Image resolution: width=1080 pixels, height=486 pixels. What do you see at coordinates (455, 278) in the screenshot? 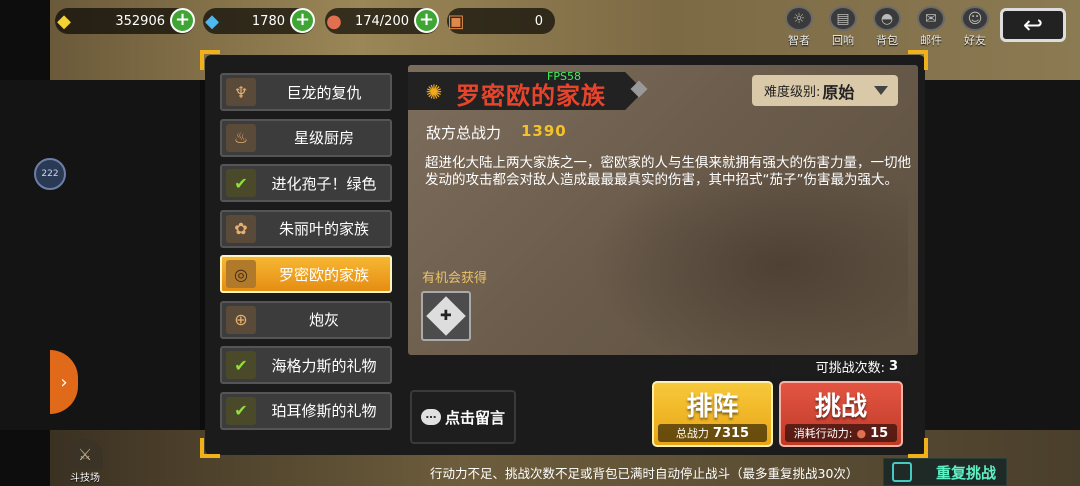
I see `drop-label: 有机会获得` at bounding box center [455, 278].